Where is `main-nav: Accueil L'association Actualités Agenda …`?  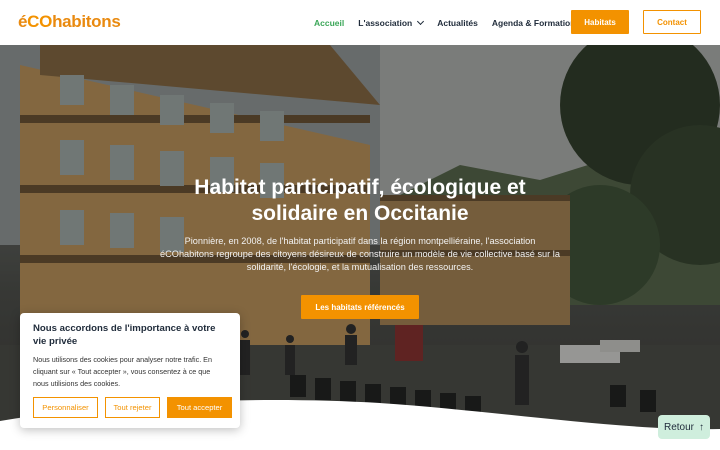
main-nav: Accueil L'association Actualités Agenda … is located at coordinates (454, 22).